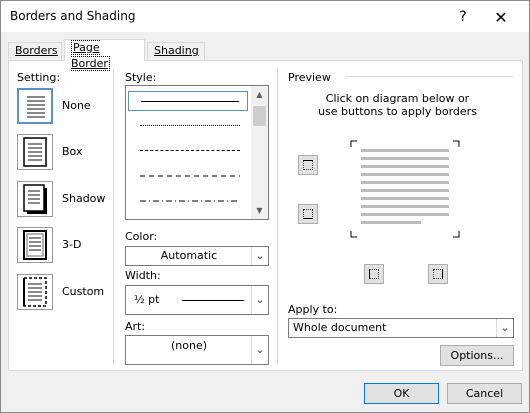 This screenshot has height=413, width=530. Describe the element at coordinates (340, 327) in the screenshot. I see `apply-to-value: Whole document` at that location.